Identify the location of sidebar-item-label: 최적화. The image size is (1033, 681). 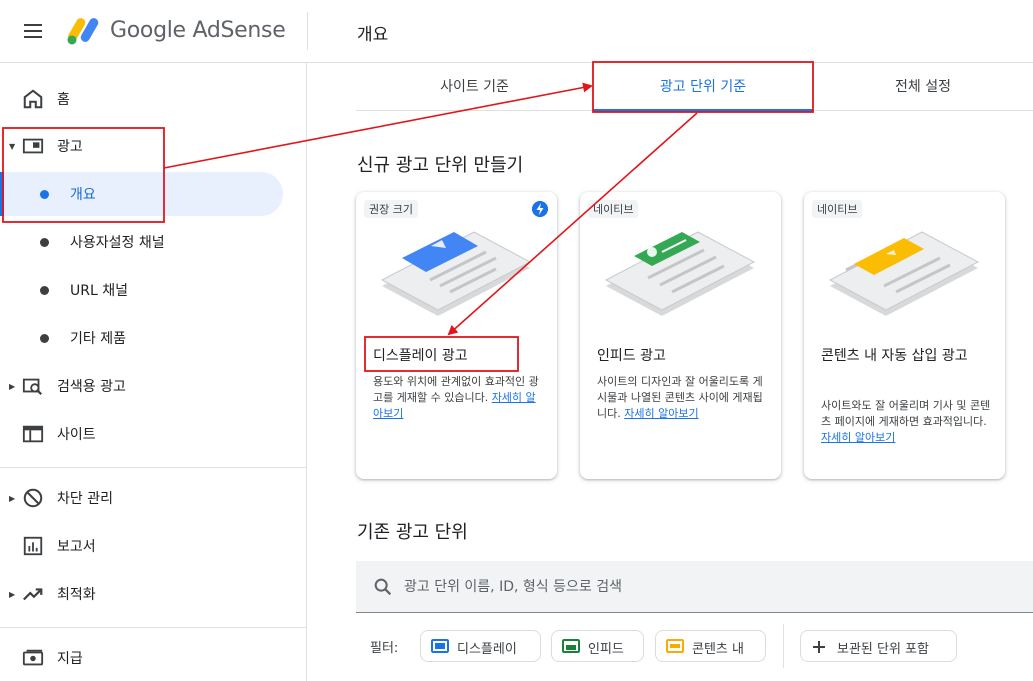
(76, 595).